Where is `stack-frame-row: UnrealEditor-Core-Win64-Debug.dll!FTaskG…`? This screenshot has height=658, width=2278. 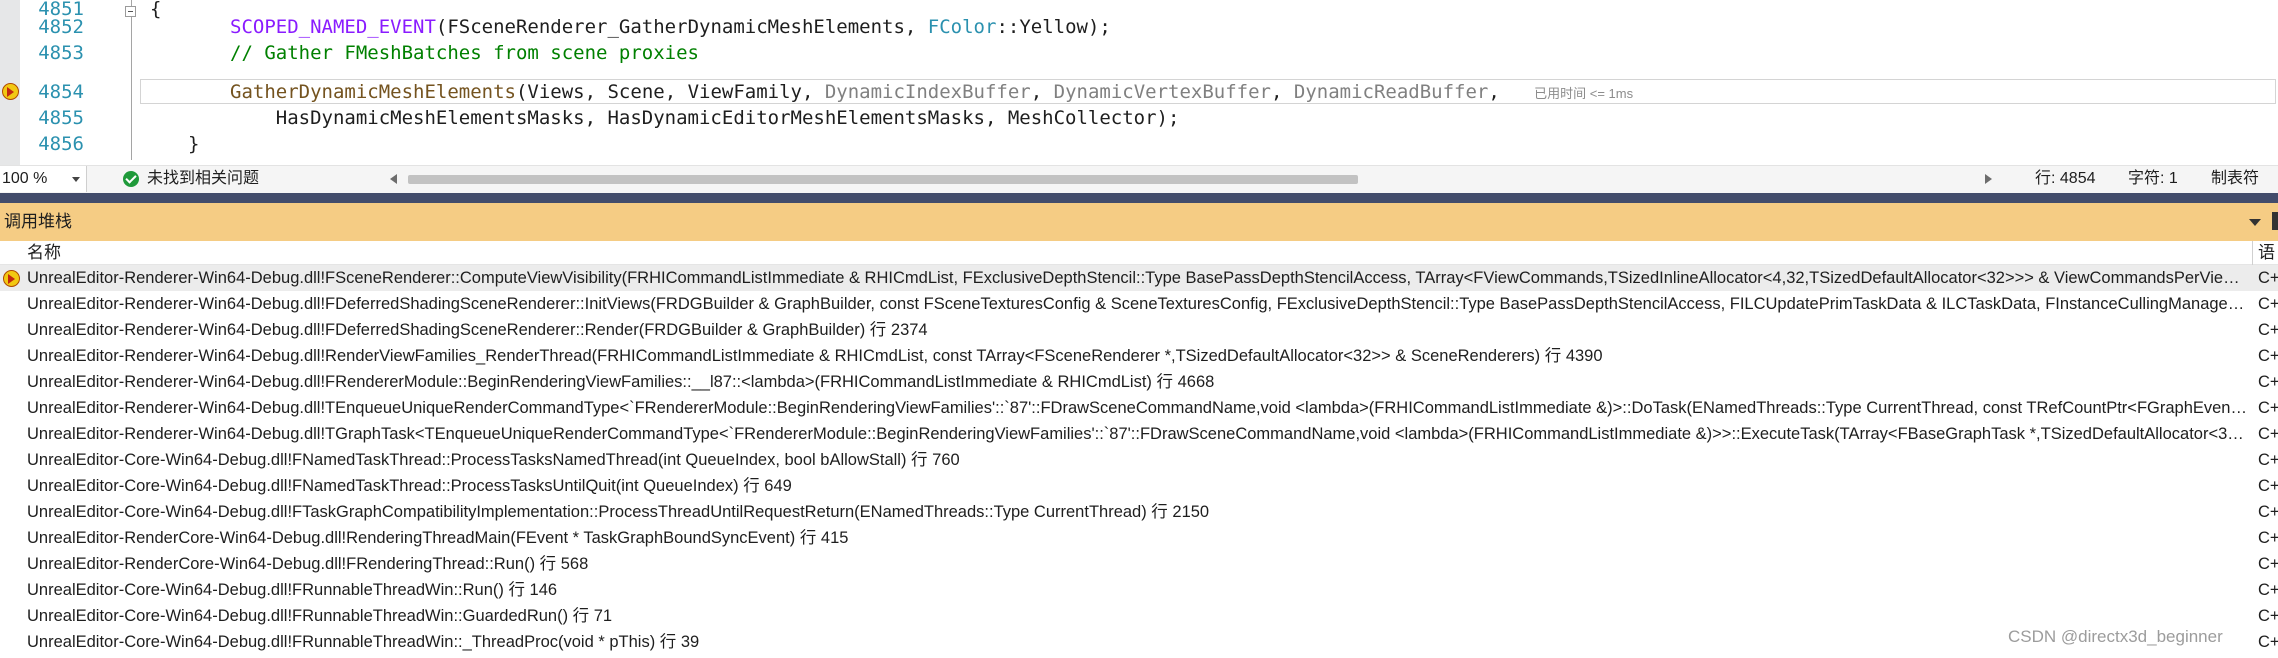
stack-frame-row: UnrealEditor-Core-Win64-Debug.dll!FTaskG… is located at coordinates (1139, 512).